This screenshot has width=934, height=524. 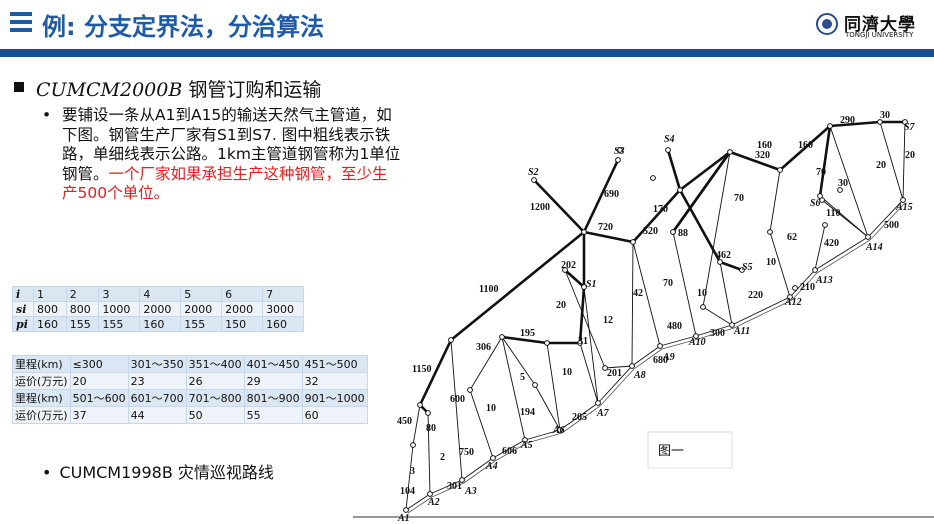 What do you see at coordinates (660, 360) in the screenshot?
I see `edge-distance-label: 680` at bounding box center [660, 360].